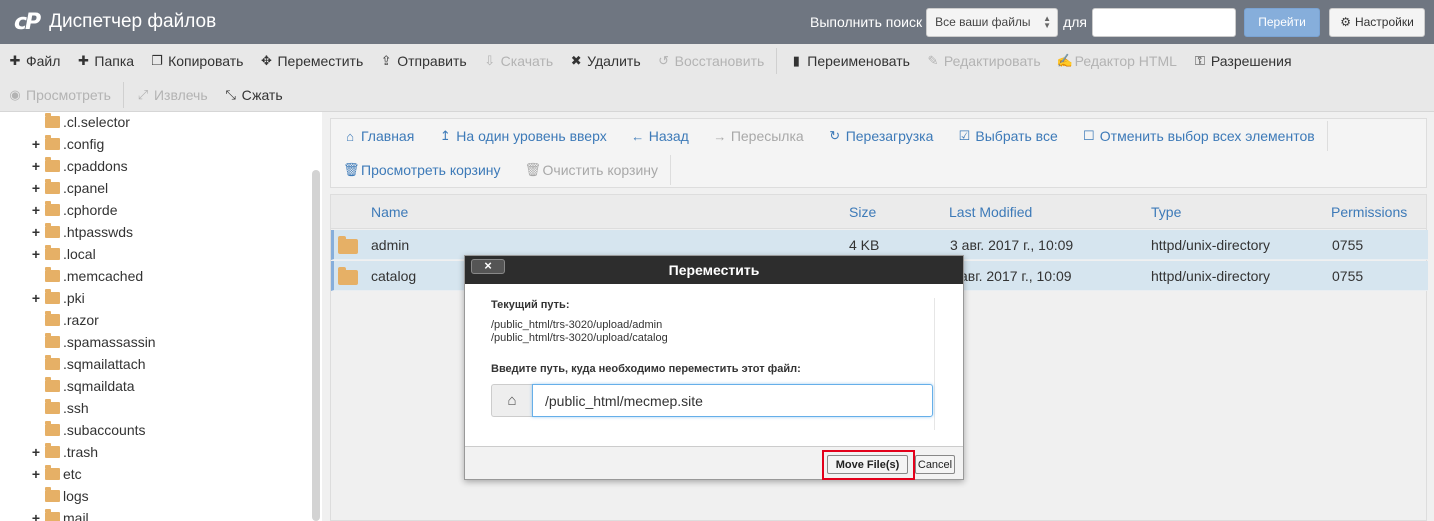 Image resolution: width=1434 pixels, height=521 pixels. I want to click on toolbar-button-2: ⤡ Сжать, so click(253, 95).